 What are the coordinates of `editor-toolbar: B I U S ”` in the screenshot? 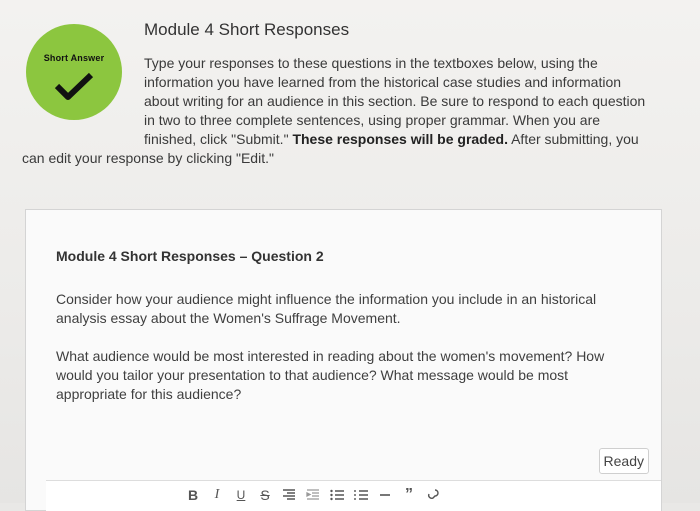 It's located at (313, 495).